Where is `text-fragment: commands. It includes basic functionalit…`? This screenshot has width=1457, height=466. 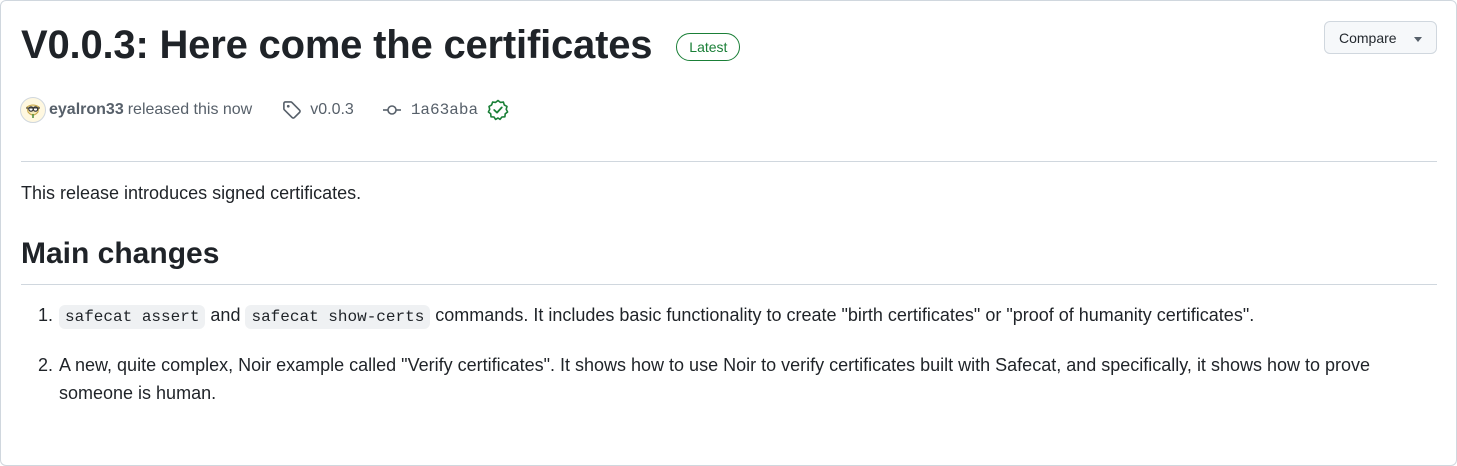 text-fragment: commands. It includes basic functionalit… is located at coordinates (842, 315).